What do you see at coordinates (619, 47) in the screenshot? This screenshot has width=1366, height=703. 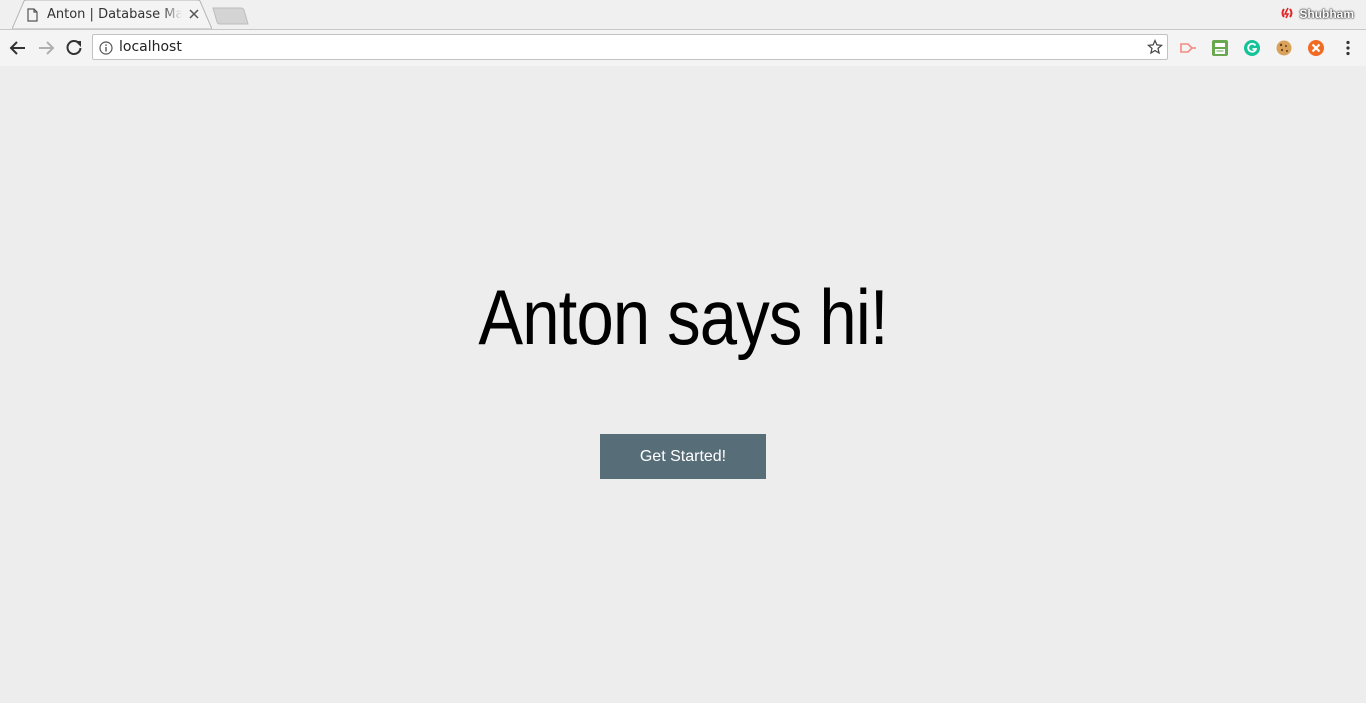 I see `url-input` at bounding box center [619, 47].